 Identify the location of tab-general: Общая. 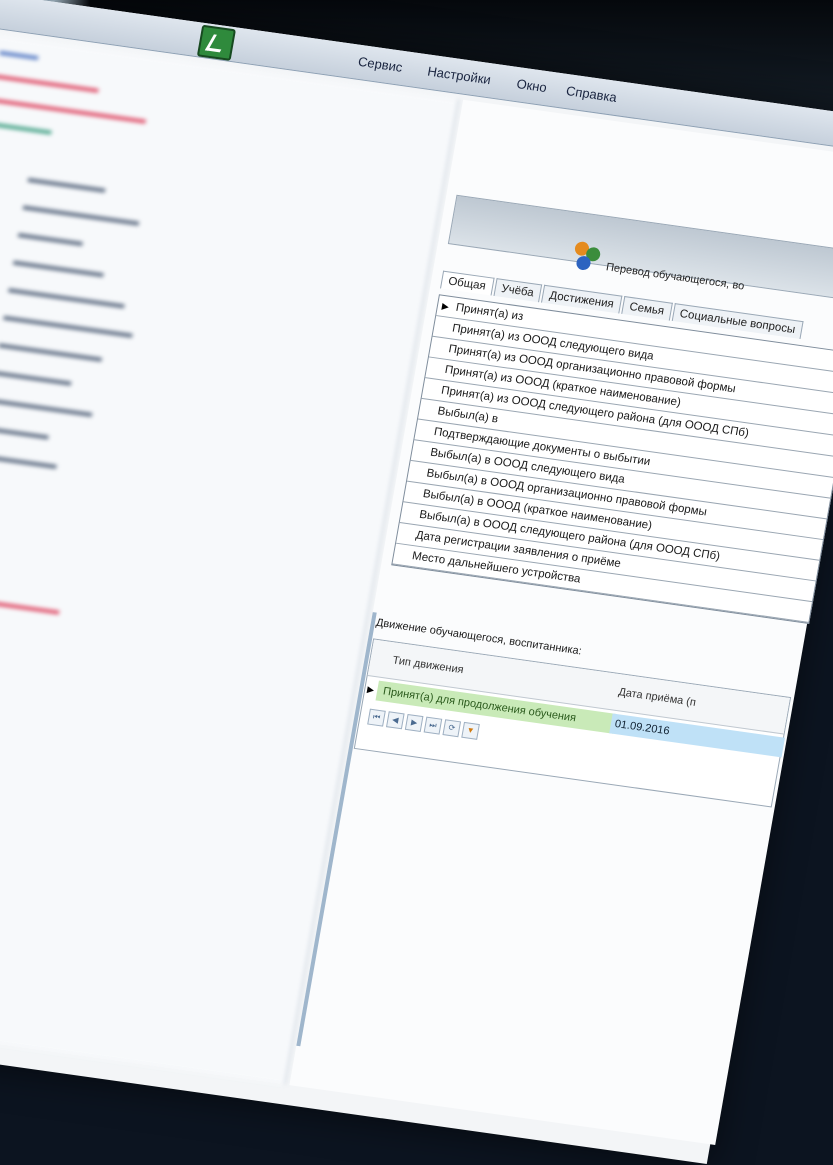
(467, 283).